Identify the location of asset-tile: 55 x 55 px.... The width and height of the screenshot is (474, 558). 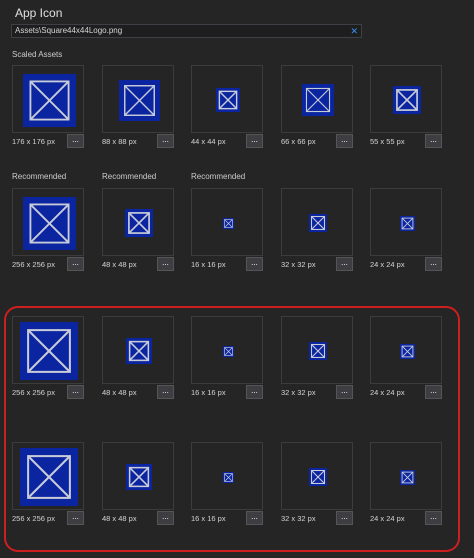
(406, 107).